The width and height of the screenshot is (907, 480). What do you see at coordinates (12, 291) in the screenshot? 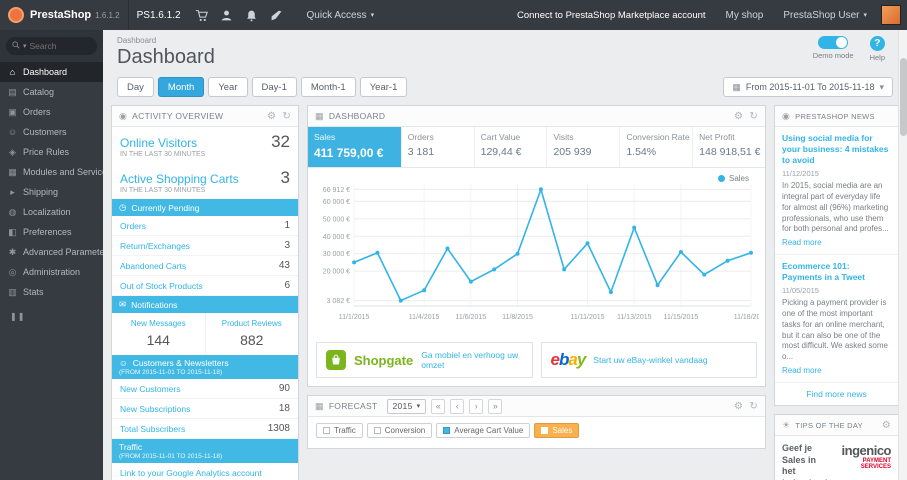
I see `stats-icon: ▥` at bounding box center [12, 291].